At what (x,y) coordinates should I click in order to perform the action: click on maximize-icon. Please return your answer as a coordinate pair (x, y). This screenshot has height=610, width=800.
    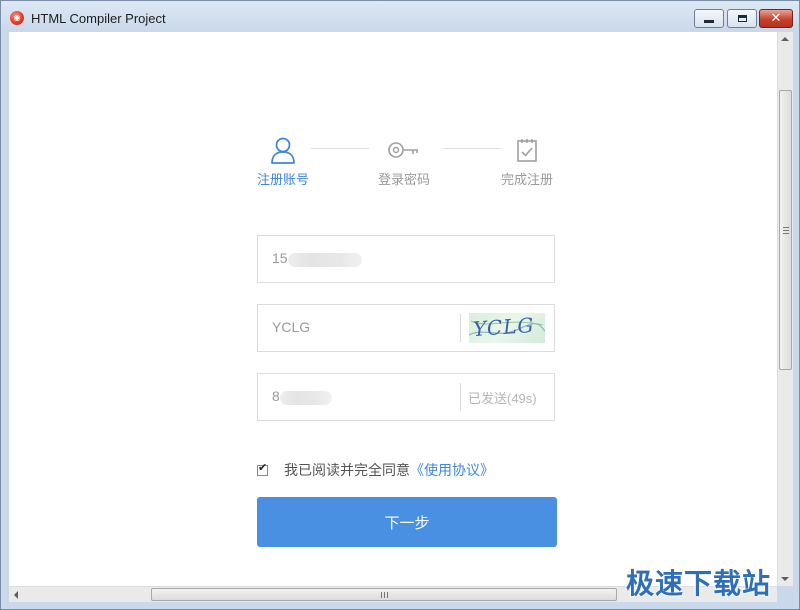
    Looking at the image, I should click on (742, 18).